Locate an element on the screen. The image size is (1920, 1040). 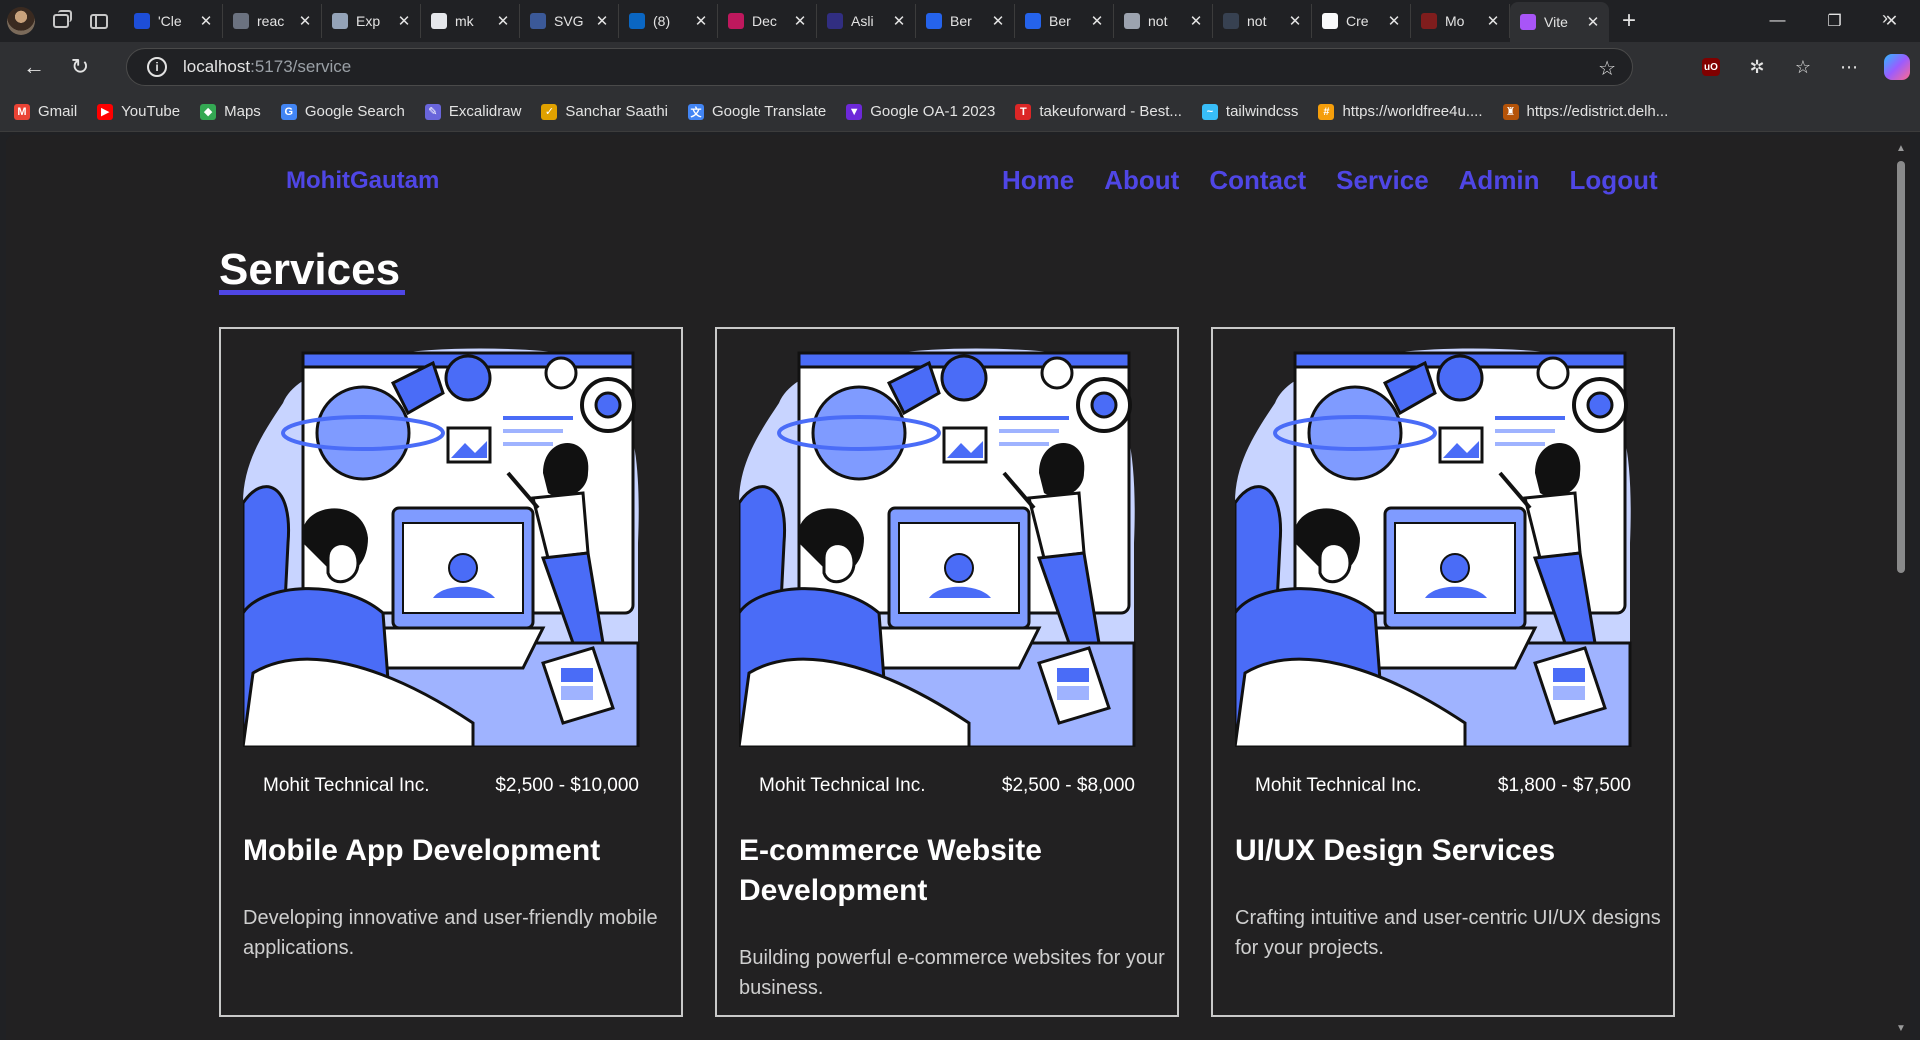
browser-tab: Dec ✕ is located at coordinates (767, 21).